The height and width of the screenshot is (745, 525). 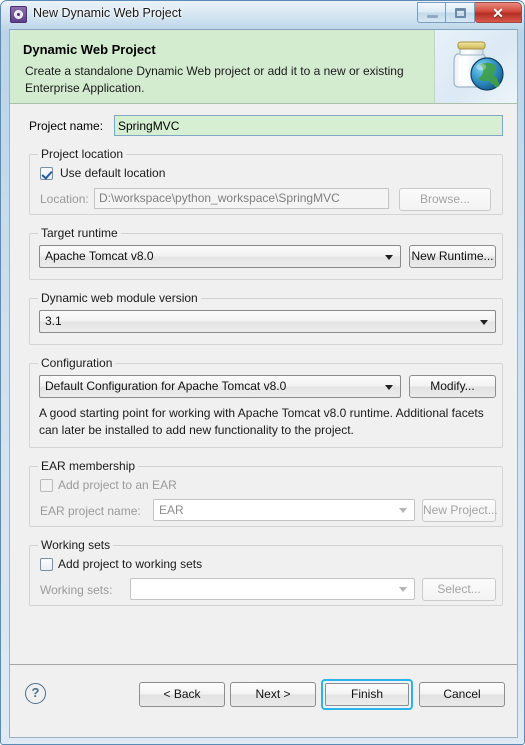 I want to click on add-project-to-ear-checkbox, so click(x=46, y=485).